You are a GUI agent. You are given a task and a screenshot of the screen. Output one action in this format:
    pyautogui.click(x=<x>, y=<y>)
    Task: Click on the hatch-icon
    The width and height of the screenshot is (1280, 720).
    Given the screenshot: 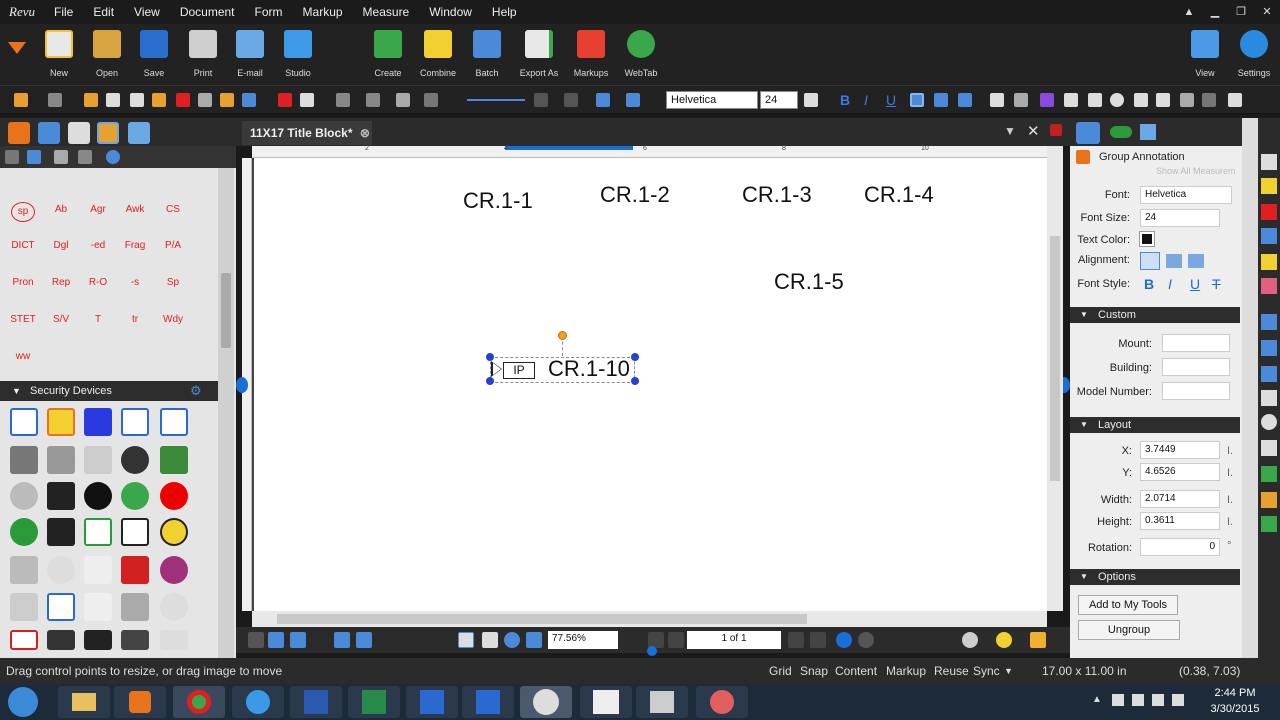 What is the action you would take?
    pyautogui.click(x=431, y=100)
    